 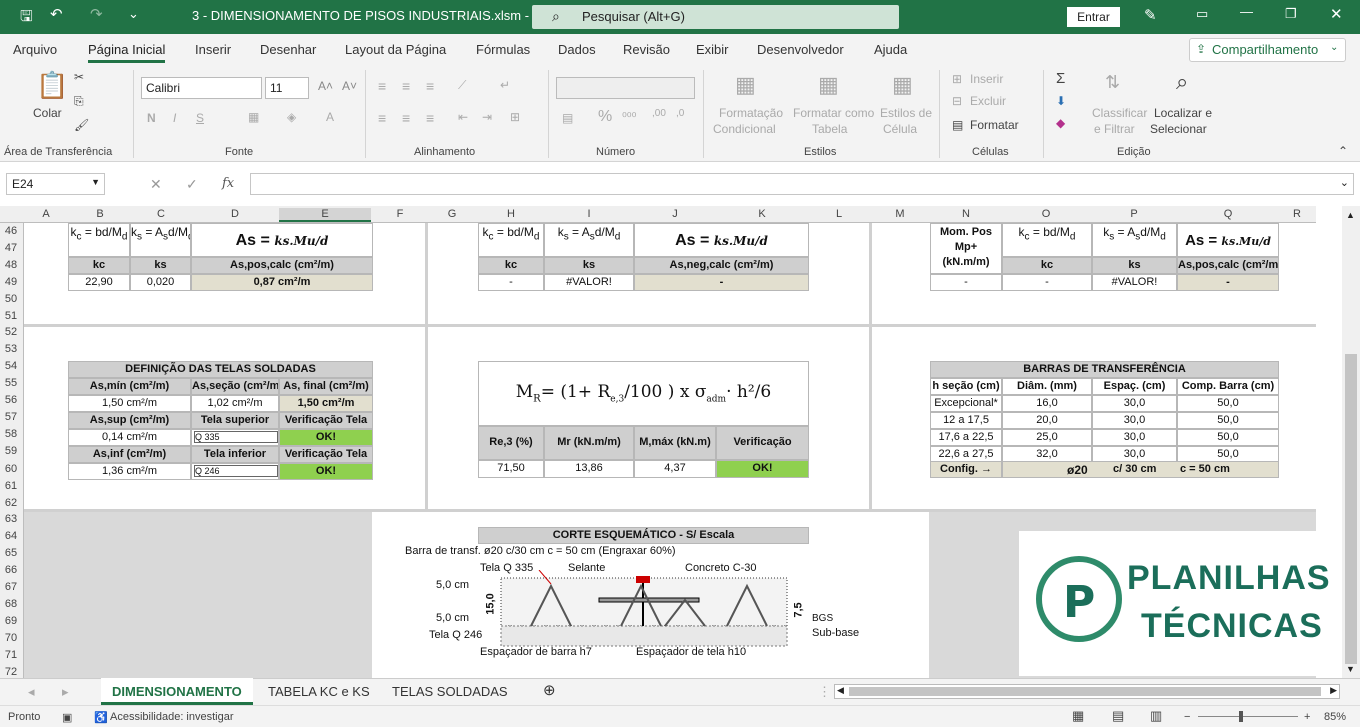 What do you see at coordinates (177, 691) in the screenshot?
I see `sheet-tab-label: DIMENSIONAMENTO` at bounding box center [177, 691].